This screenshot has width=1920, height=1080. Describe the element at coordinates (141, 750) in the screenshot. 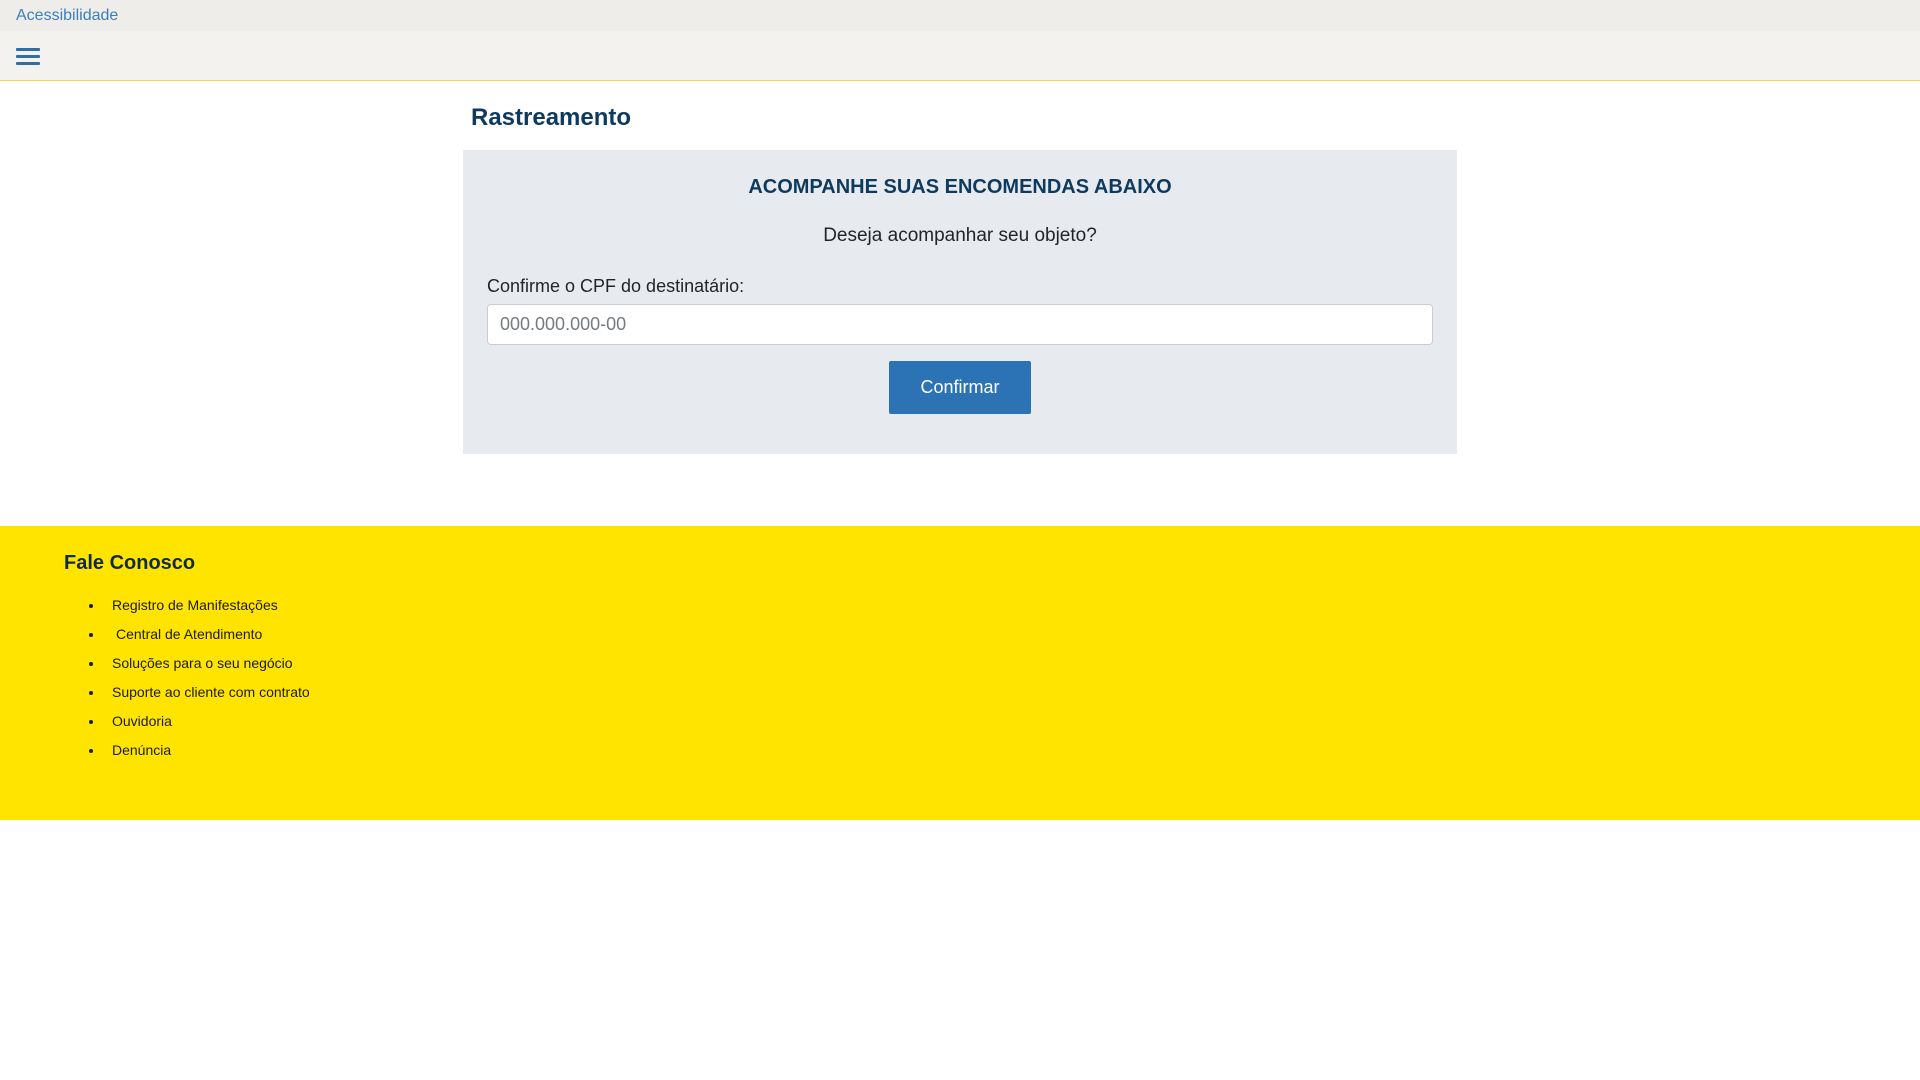

I see `footer-link-denuncia: Denúncia` at that location.